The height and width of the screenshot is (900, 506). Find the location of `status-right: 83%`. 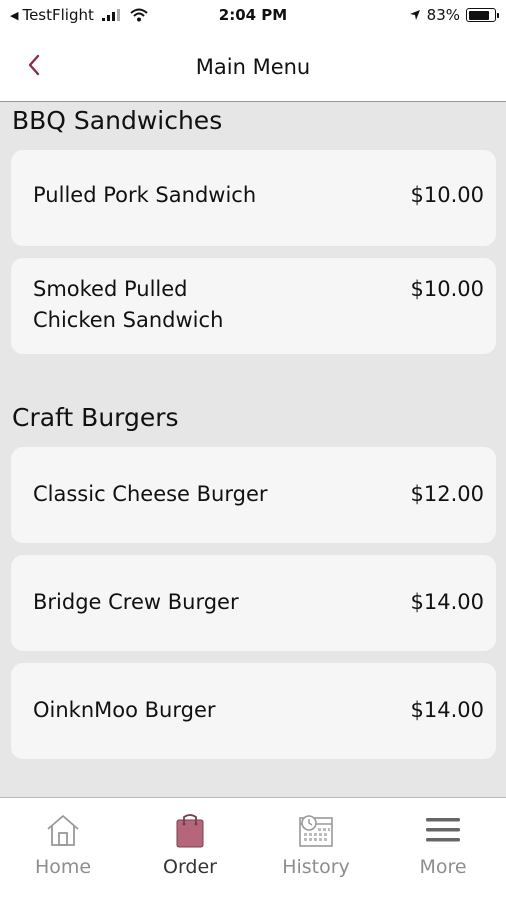

status-right: 83% is located at coordinates (454, 15).